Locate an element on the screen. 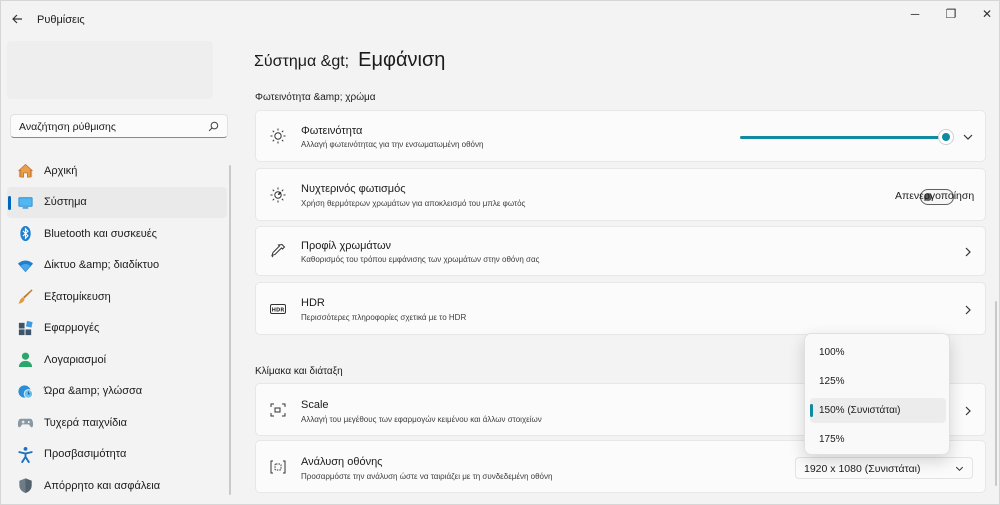  breadcrumb: Σύστημα &gt; Εμφάνιση is located at coordinates (349, 60).